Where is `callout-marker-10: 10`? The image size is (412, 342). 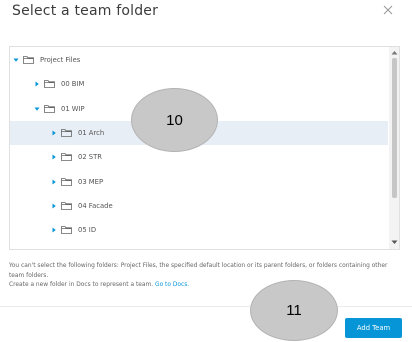
callout-marker-10: 10 is located at coordinates (174, 120).